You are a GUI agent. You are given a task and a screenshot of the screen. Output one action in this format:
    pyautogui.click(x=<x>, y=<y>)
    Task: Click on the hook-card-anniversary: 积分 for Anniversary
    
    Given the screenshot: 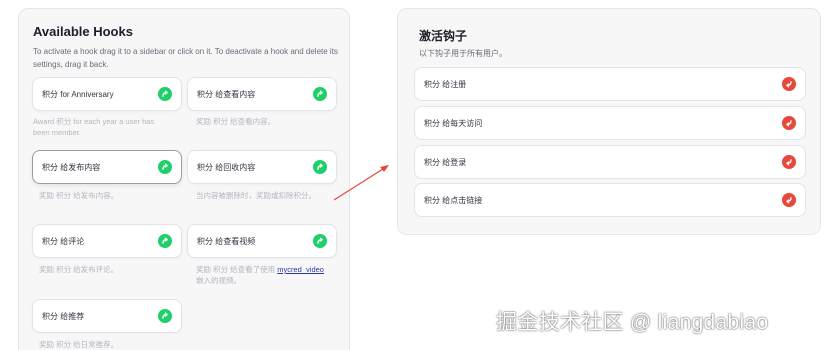 What is the action you would take?
    pyautogui.click(x=107, y=94)
    